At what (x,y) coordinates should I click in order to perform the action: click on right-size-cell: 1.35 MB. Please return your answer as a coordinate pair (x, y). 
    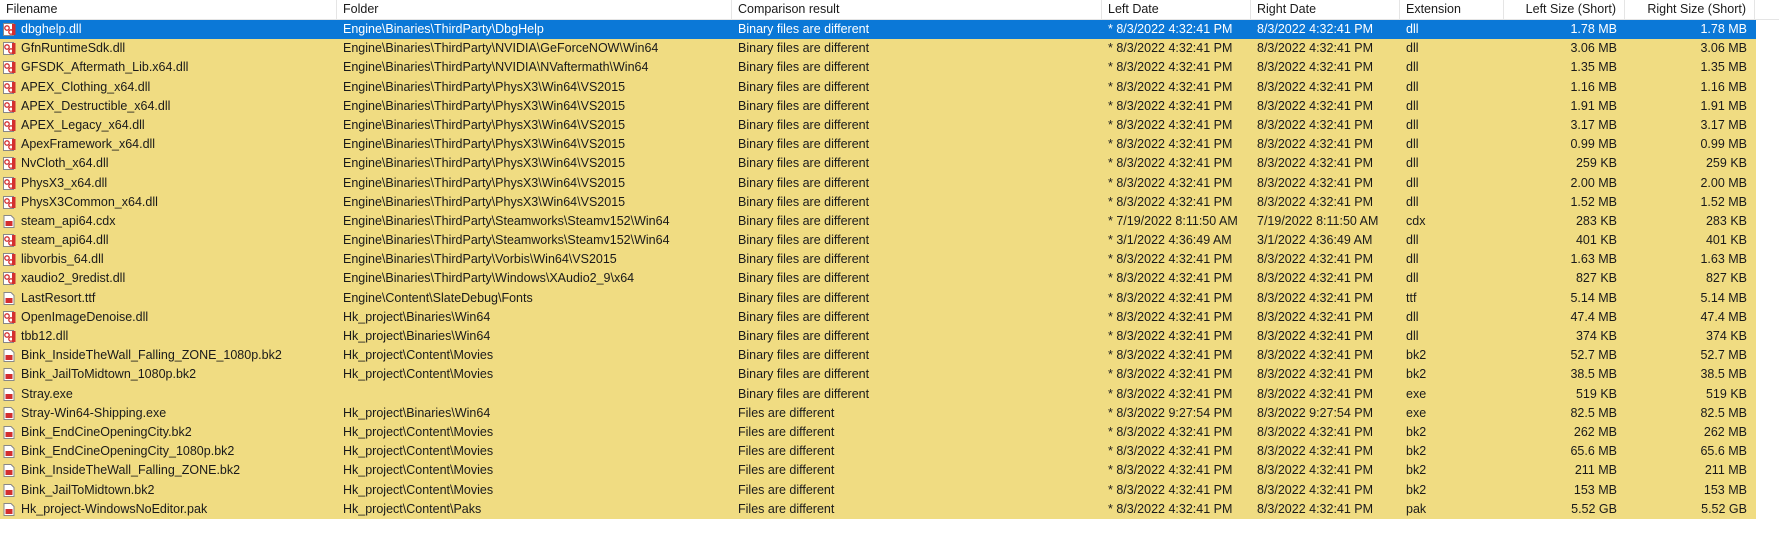
    Looking at the image, I should click on (1723, 67).